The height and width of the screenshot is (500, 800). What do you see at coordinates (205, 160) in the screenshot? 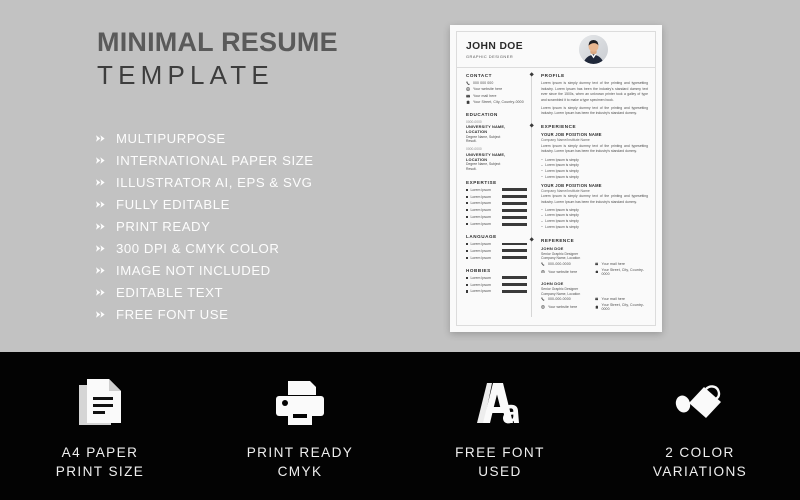
I see `feature-item: INTERNATIONAL PAPER SIZE` at bounding box center [205, 160].